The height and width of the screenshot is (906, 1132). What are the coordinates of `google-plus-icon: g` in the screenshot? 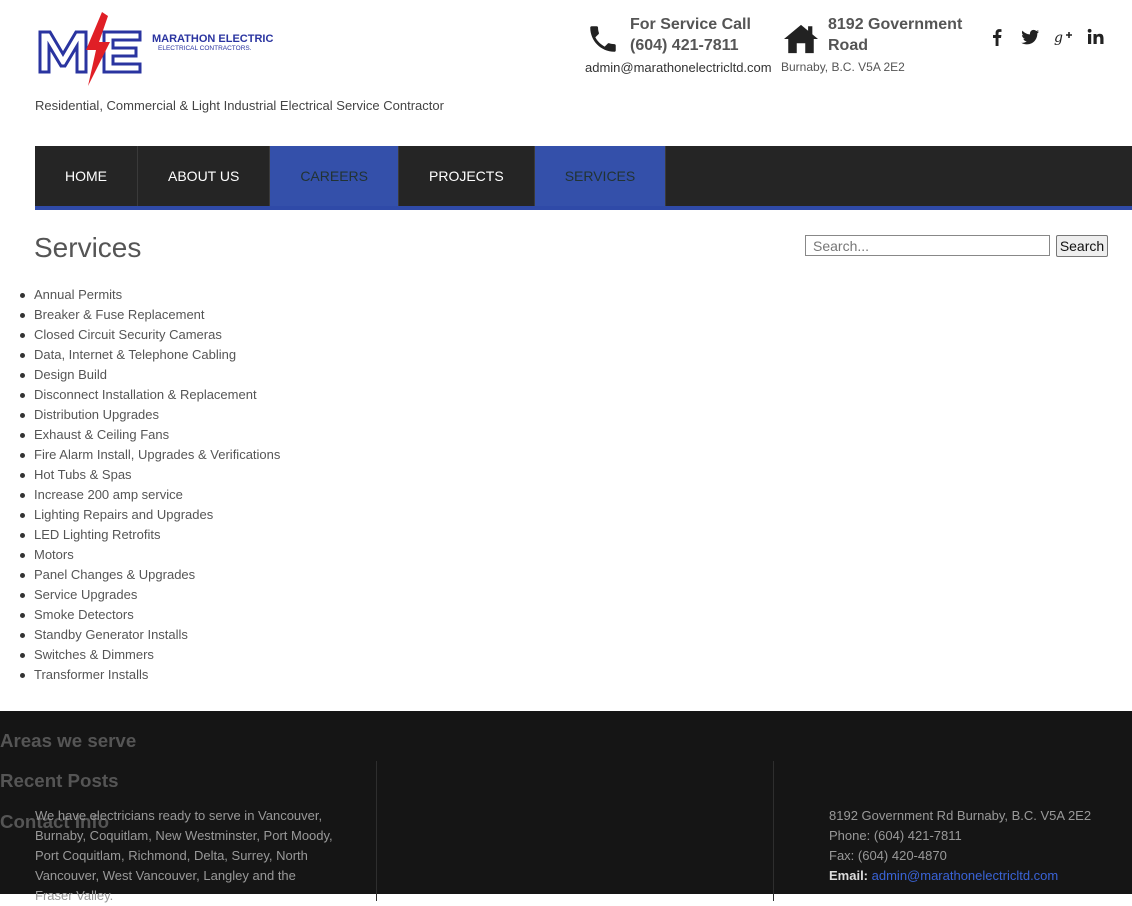 It's located at (1062, 38).